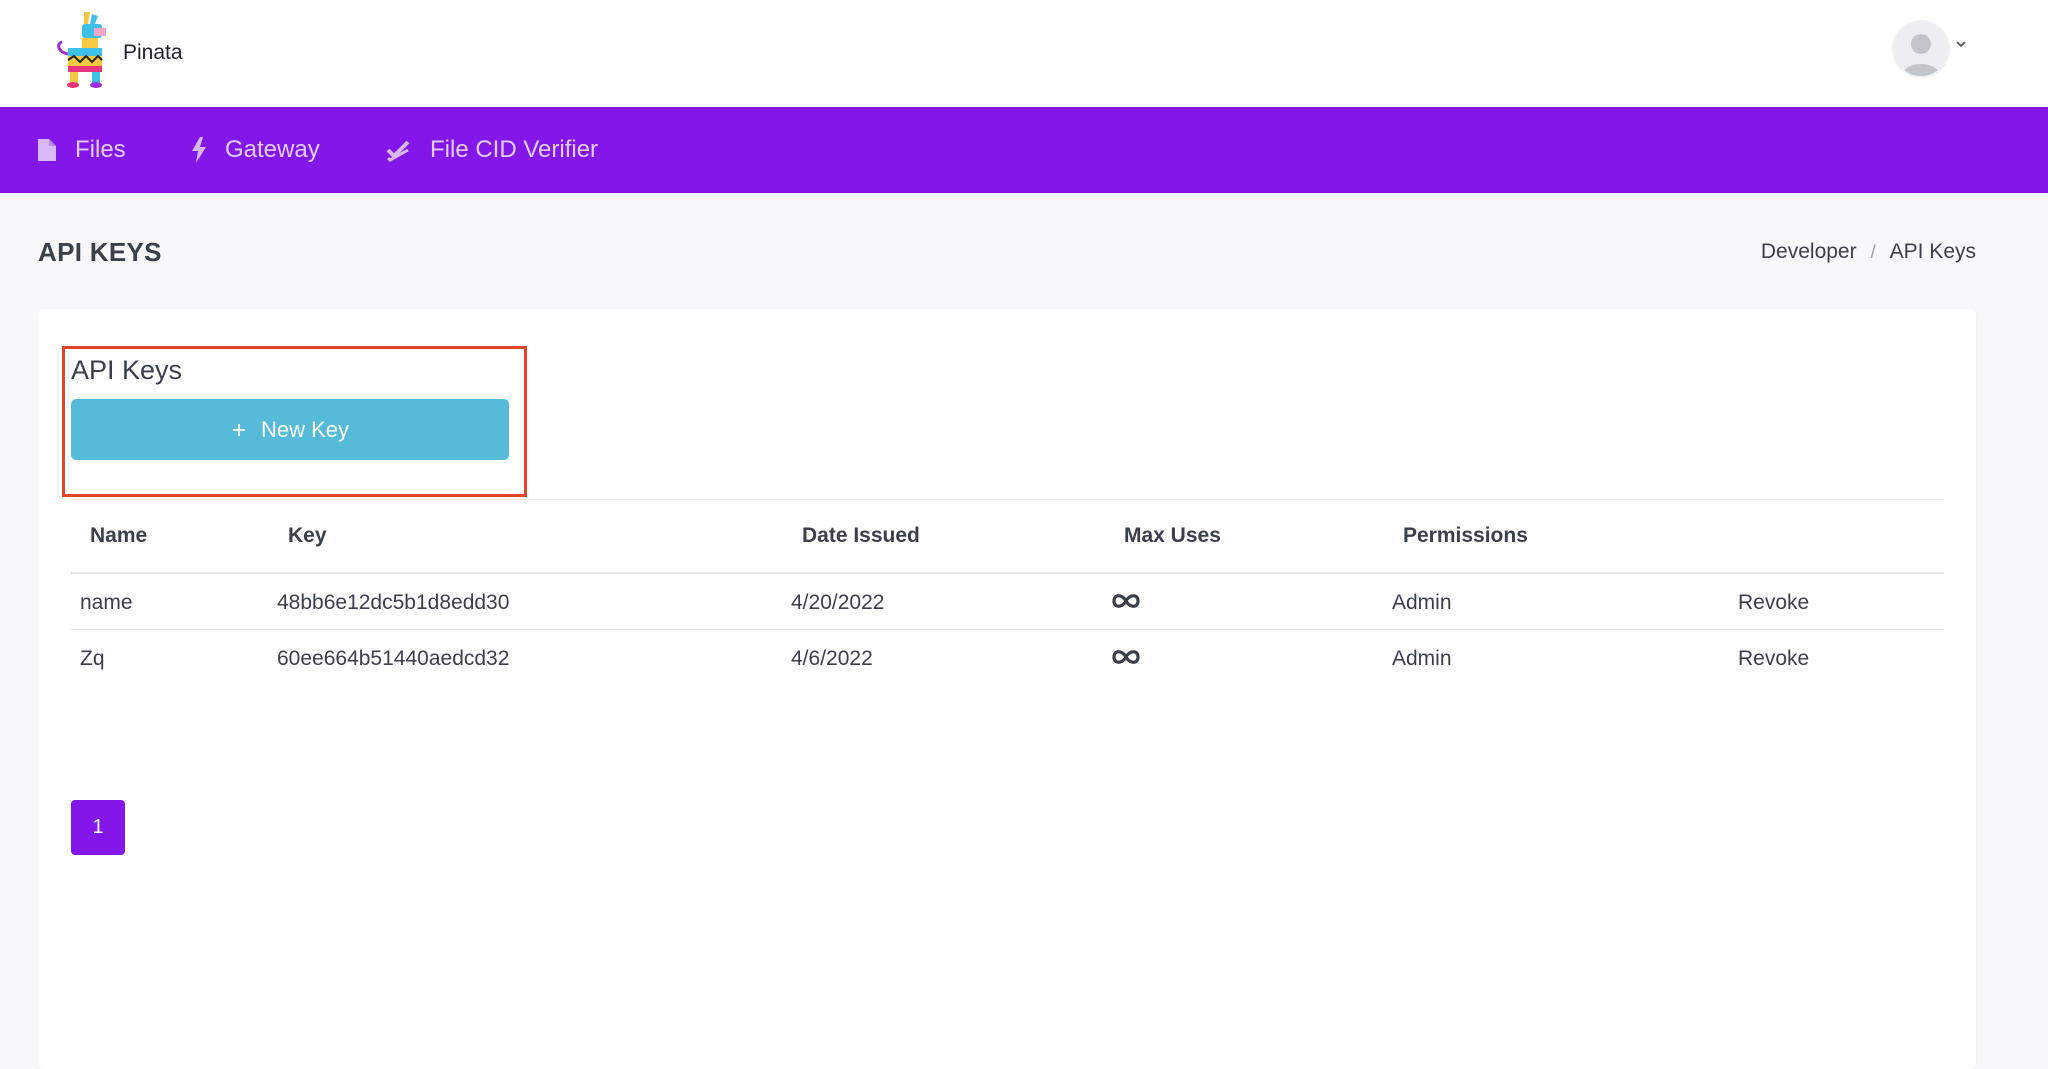 Image resolution: width=2048 pixels, height=1069 pixels. I want to click on header-divider, so click(1007, 573).